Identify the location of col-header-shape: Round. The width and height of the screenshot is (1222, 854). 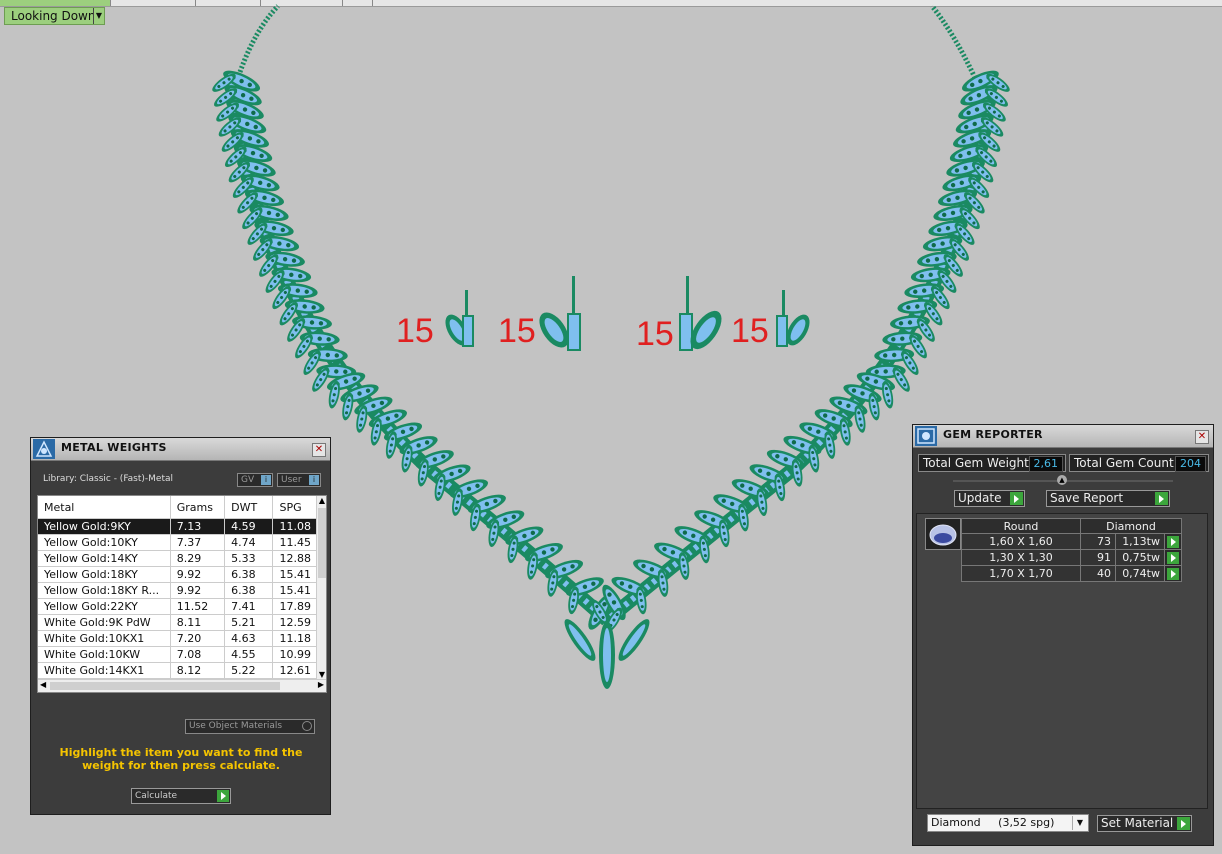
(1021, 526).